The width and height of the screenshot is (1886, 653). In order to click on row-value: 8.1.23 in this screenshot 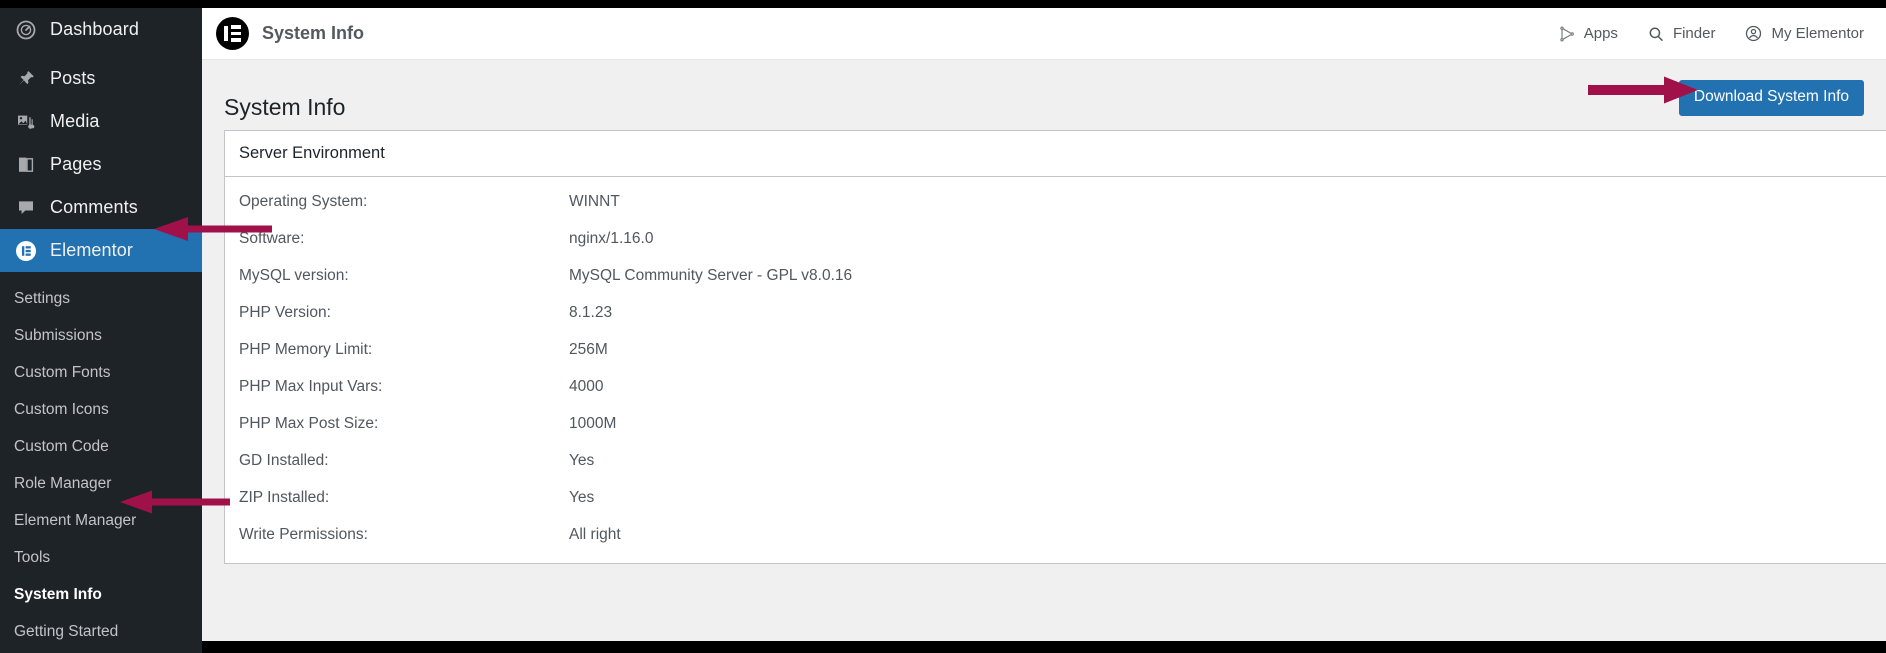, I will do `click(591, 312)`.